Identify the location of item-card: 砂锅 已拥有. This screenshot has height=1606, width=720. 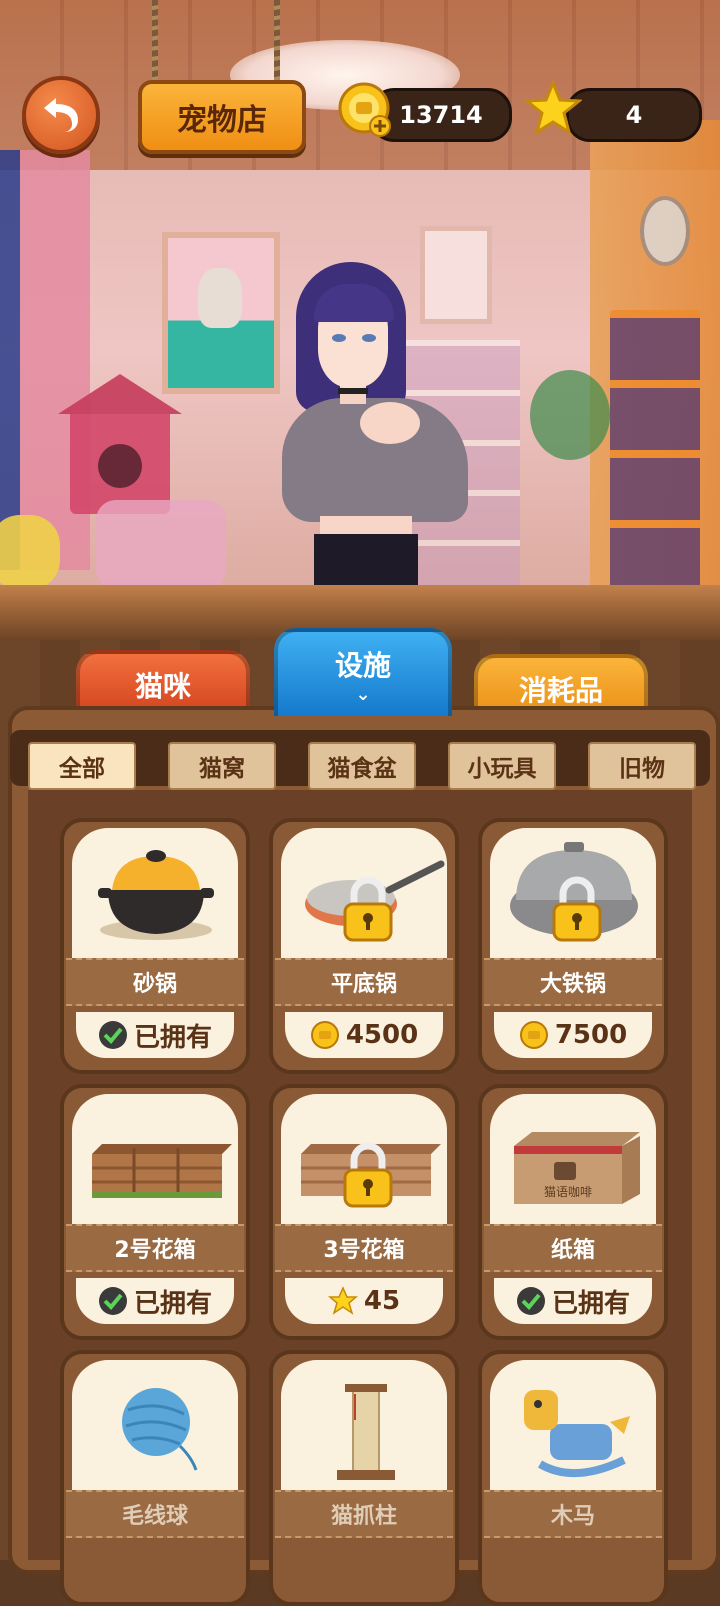
(155, 946).